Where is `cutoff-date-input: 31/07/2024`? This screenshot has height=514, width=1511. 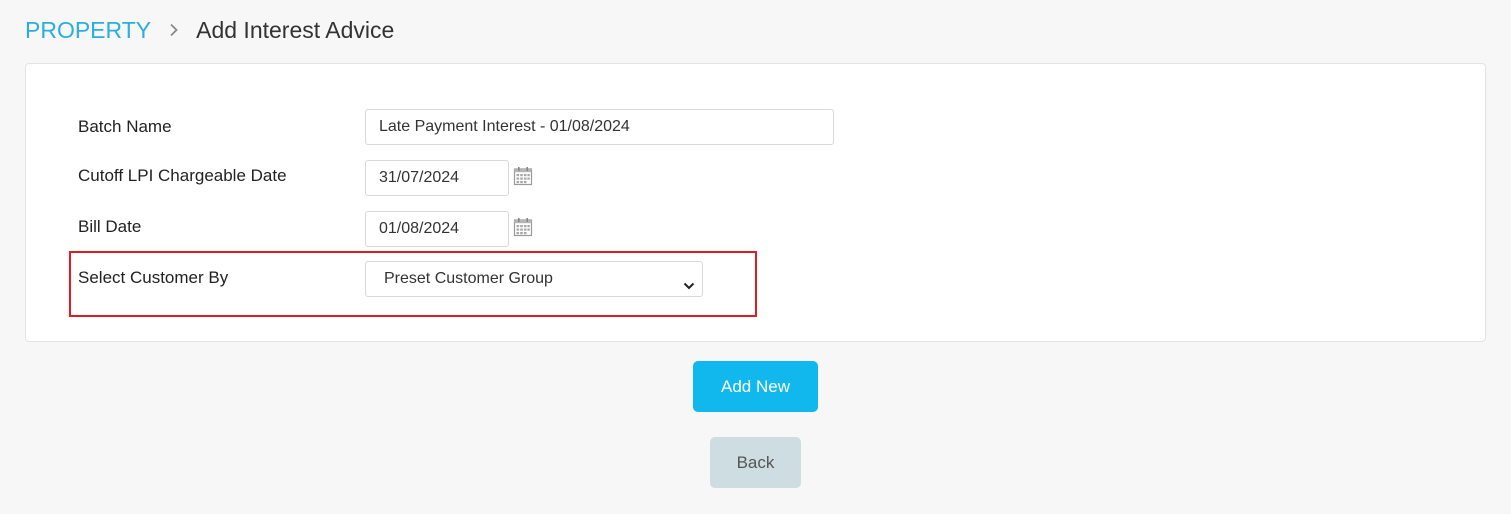
cutoff-date-input: 31/07/2024 is located at coordinates (437, 178).